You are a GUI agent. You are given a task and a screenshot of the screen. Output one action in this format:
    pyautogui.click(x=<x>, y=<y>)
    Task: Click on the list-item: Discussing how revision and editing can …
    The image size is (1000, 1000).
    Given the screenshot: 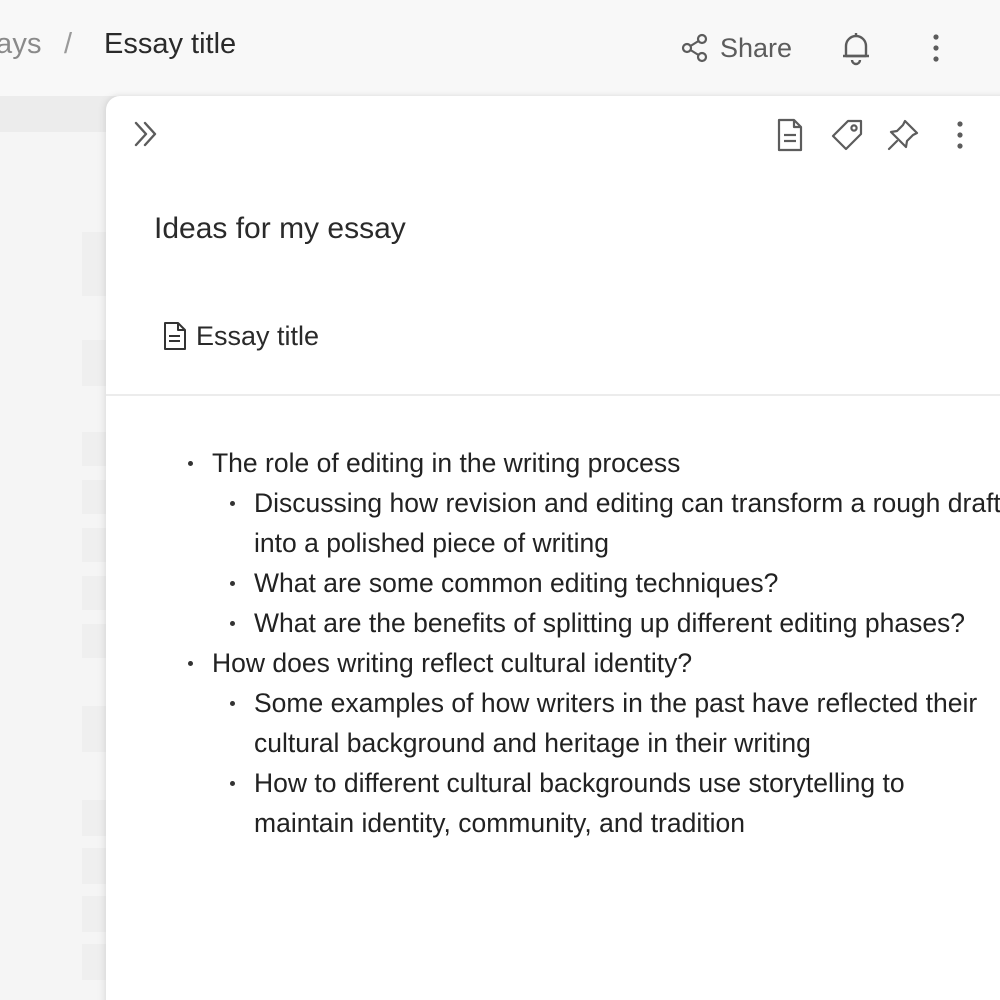 What is the action you would take?
    pyautogui.click(x=592, y=523)
    